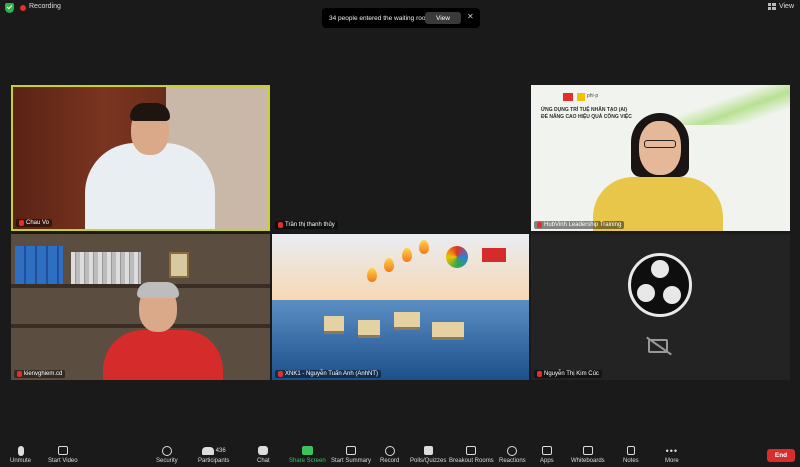 This screenshot has height=467, width=800. I want to click on participant-name-tag: kienvghiem.cd, so click(40, 374).